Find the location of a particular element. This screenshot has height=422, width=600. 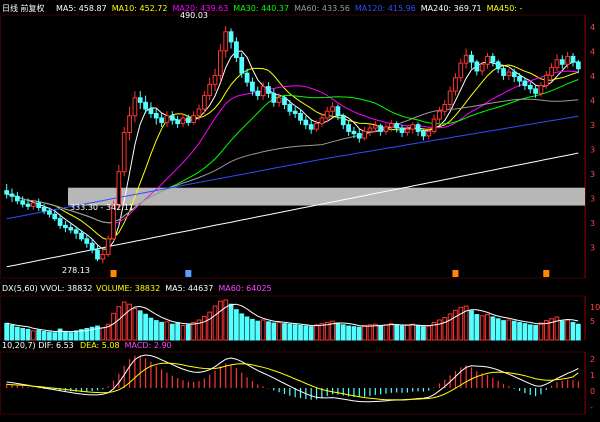

legend-value: MACD: 2.90 is located at coordinates (148, 345).